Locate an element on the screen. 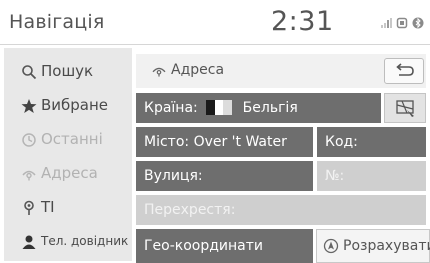 The image size is (430, 263). address-header: Адреса is located at coordinates (281, 71).